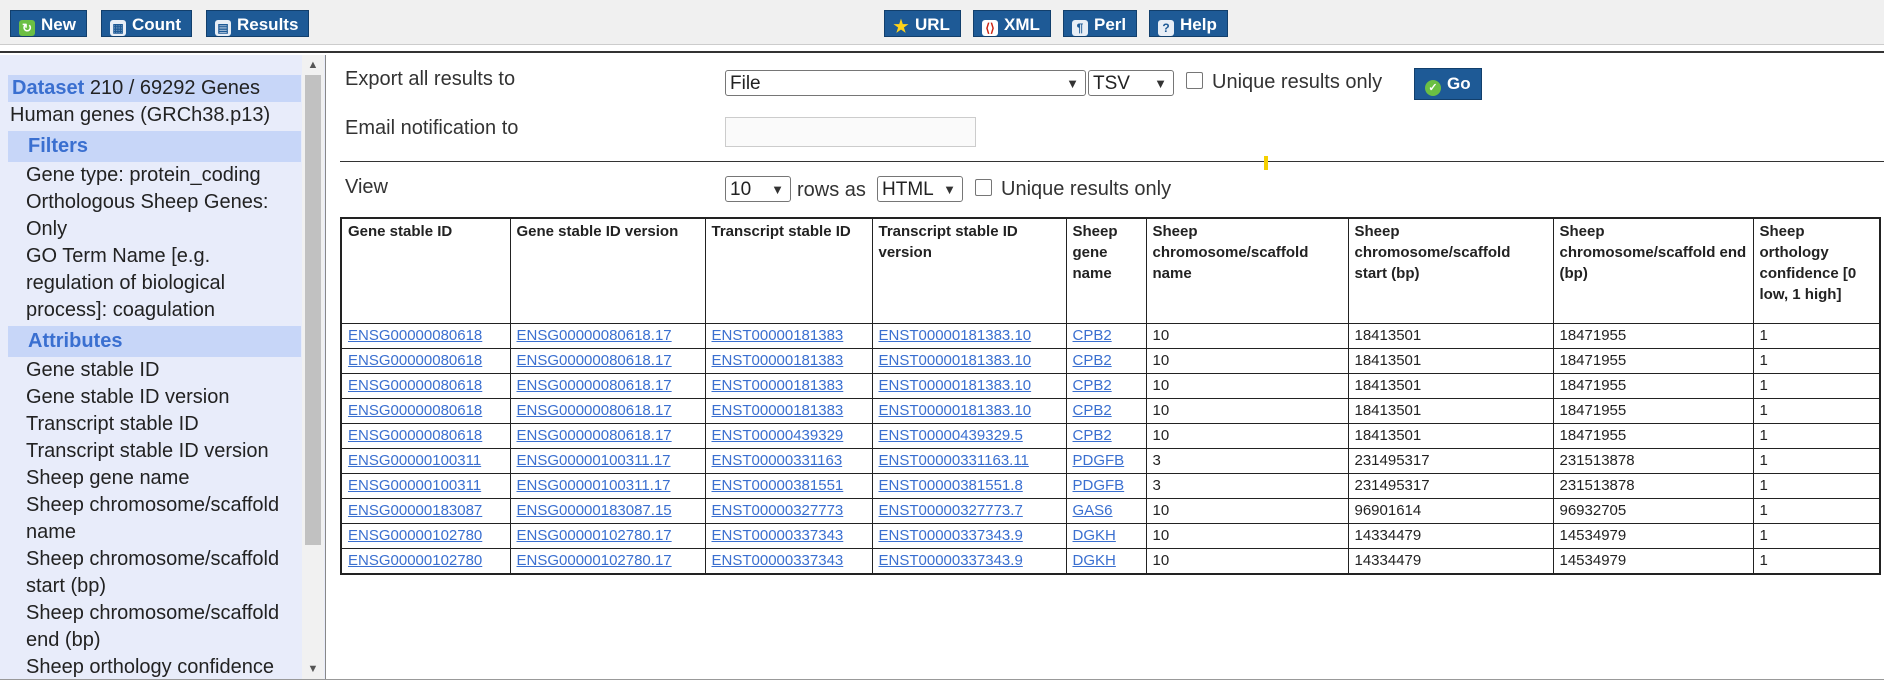 The width and height of the screenshot is (1884, 687). Describe the element at coordinates (1012, 23) in the screenshot. I see `xml-button: ⟨⟩ XML` at that location.